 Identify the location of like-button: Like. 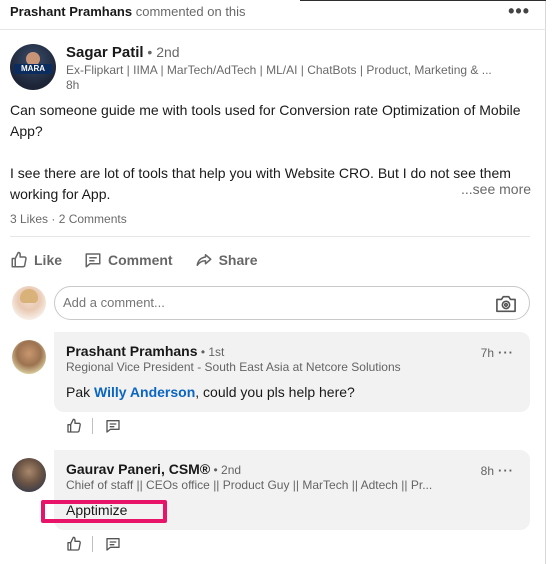
(36, 260).